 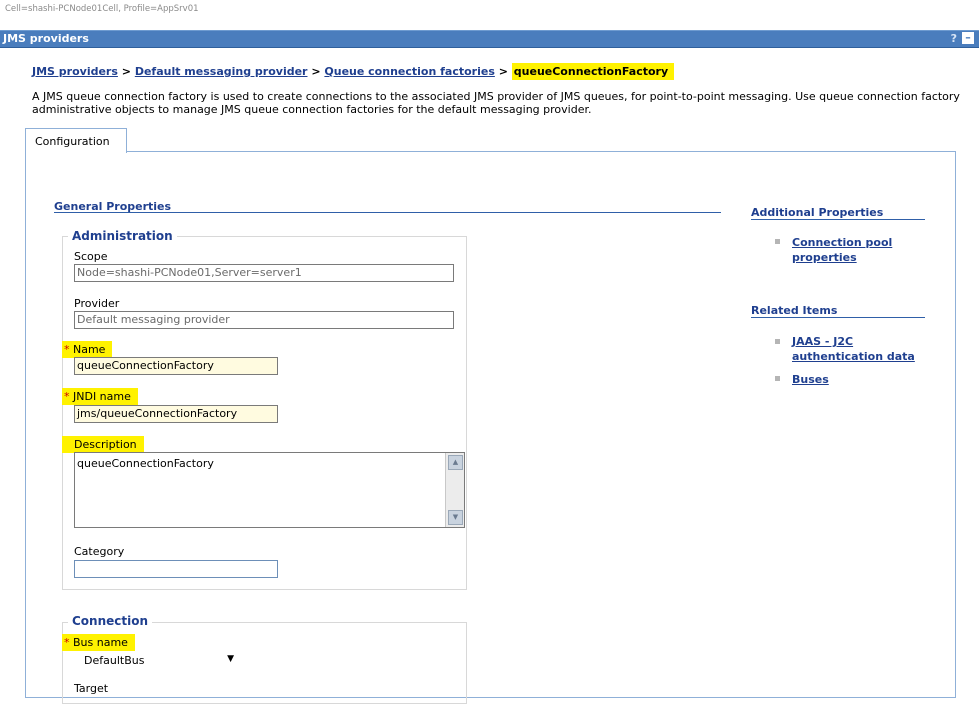 What do you see at coordinates (264, 273) in the screenshot?
I see `scope-field: Node=shashi-PCNode01,Server=server1` at bounding box center [264, 273].